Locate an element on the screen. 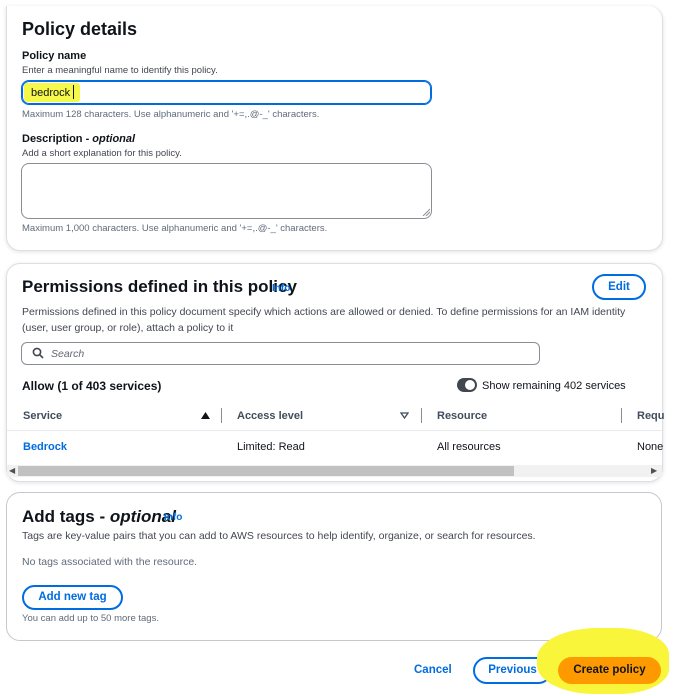  scrollbar-thumb is located at coordinates (266, 471).